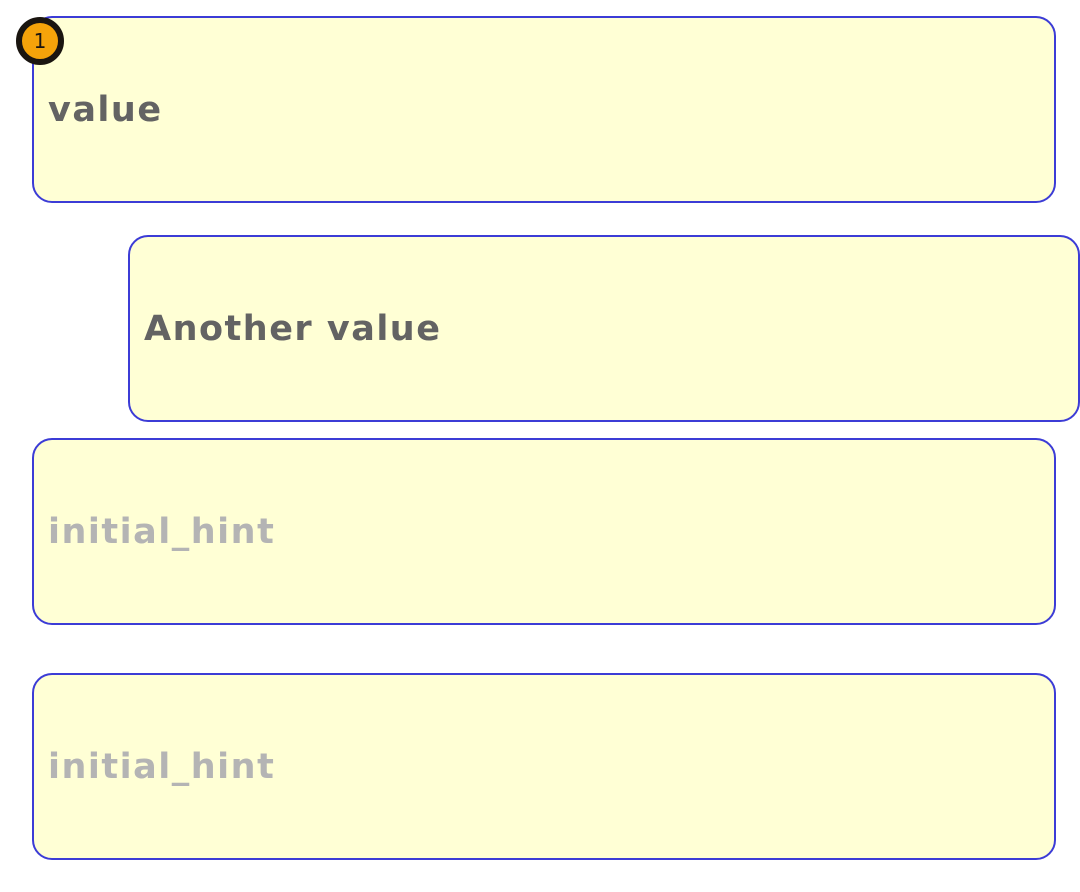 The height and width of the screenshot is (892, 1080). I want to click on text-field-3-hint: initial_hint, so click(162, 531).